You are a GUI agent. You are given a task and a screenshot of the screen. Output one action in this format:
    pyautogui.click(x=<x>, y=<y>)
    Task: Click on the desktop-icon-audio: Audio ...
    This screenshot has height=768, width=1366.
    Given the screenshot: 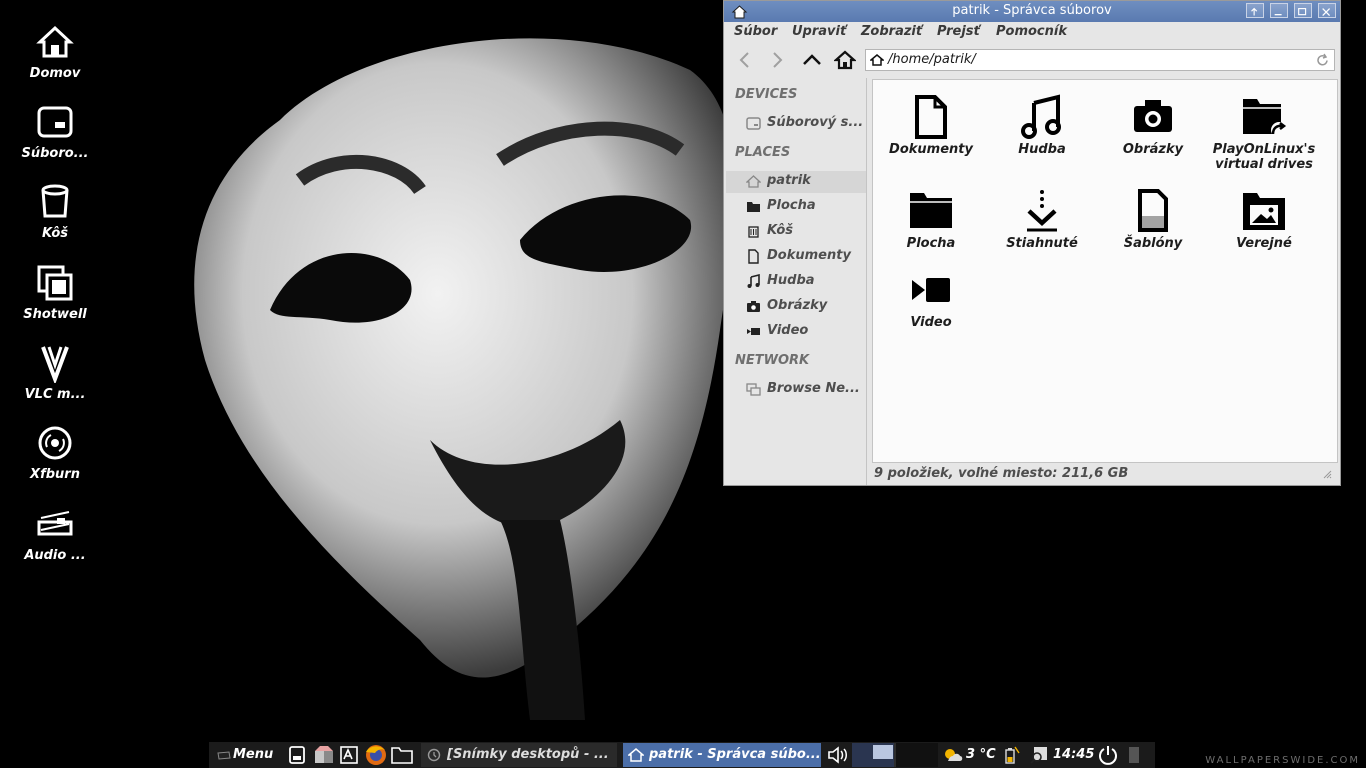 What is the action you would take?
    pyautogui.click(x=55, y=533)
    